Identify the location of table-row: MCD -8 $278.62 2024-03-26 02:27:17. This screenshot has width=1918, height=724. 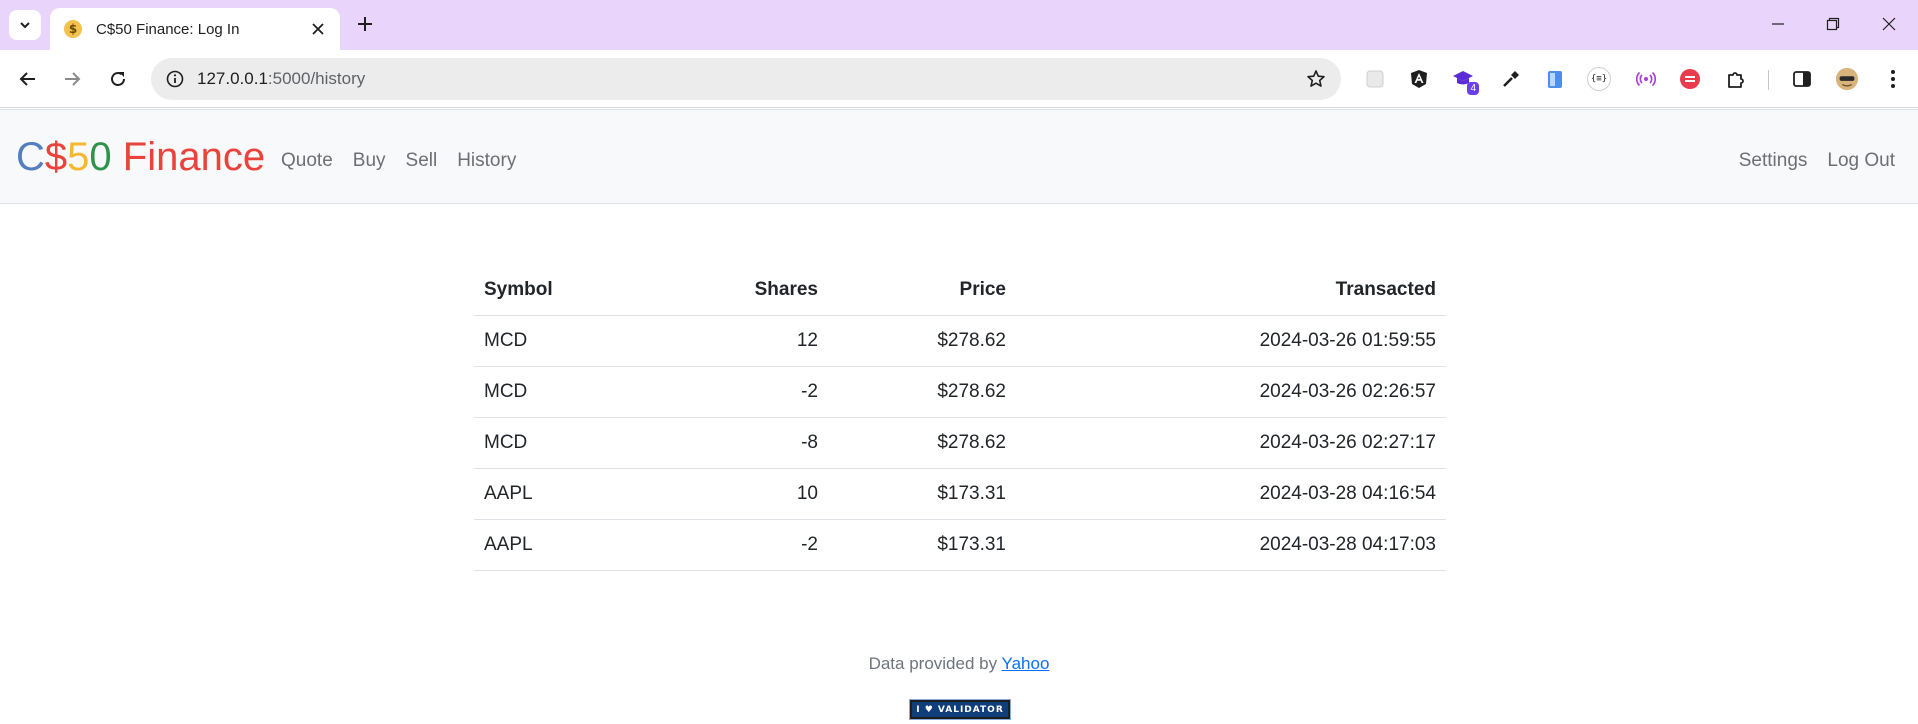
(960, 443).